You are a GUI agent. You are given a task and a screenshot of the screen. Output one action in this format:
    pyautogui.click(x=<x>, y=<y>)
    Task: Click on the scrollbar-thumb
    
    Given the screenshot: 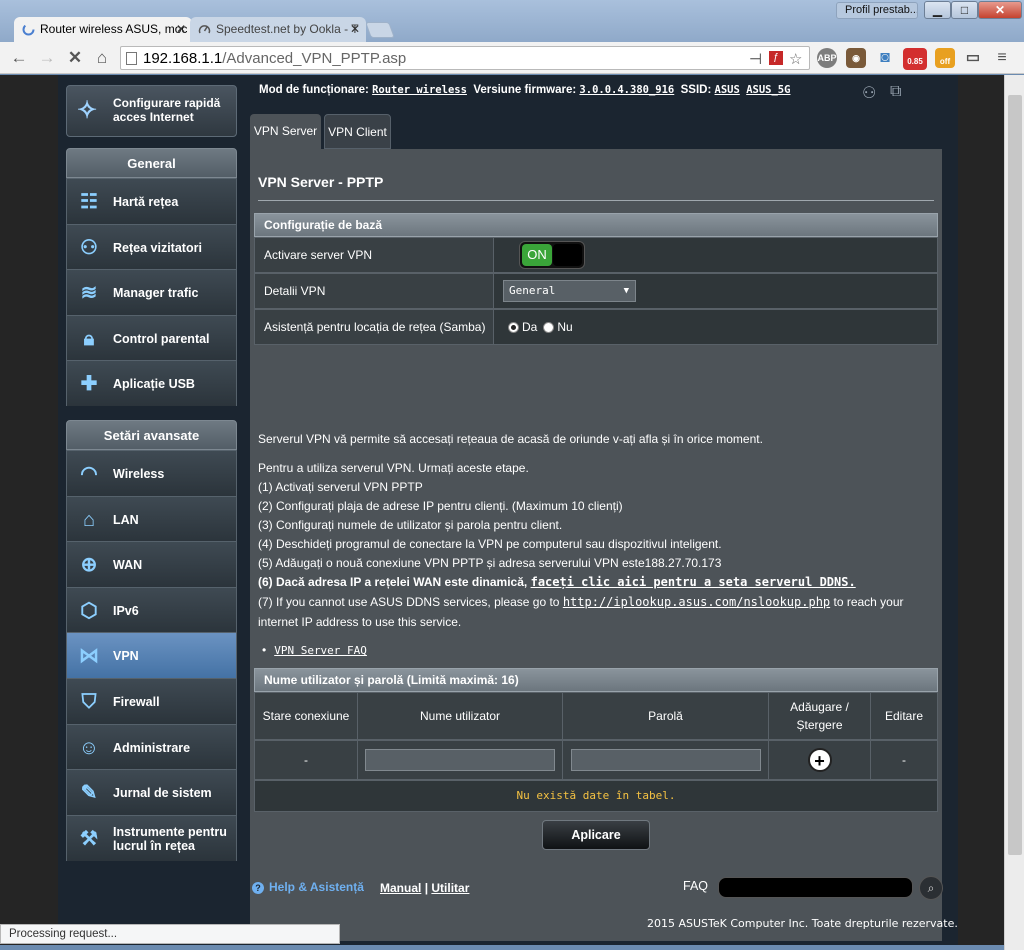 What is the action you would take?
    pyautogui.click(x=1015, y=475)
    